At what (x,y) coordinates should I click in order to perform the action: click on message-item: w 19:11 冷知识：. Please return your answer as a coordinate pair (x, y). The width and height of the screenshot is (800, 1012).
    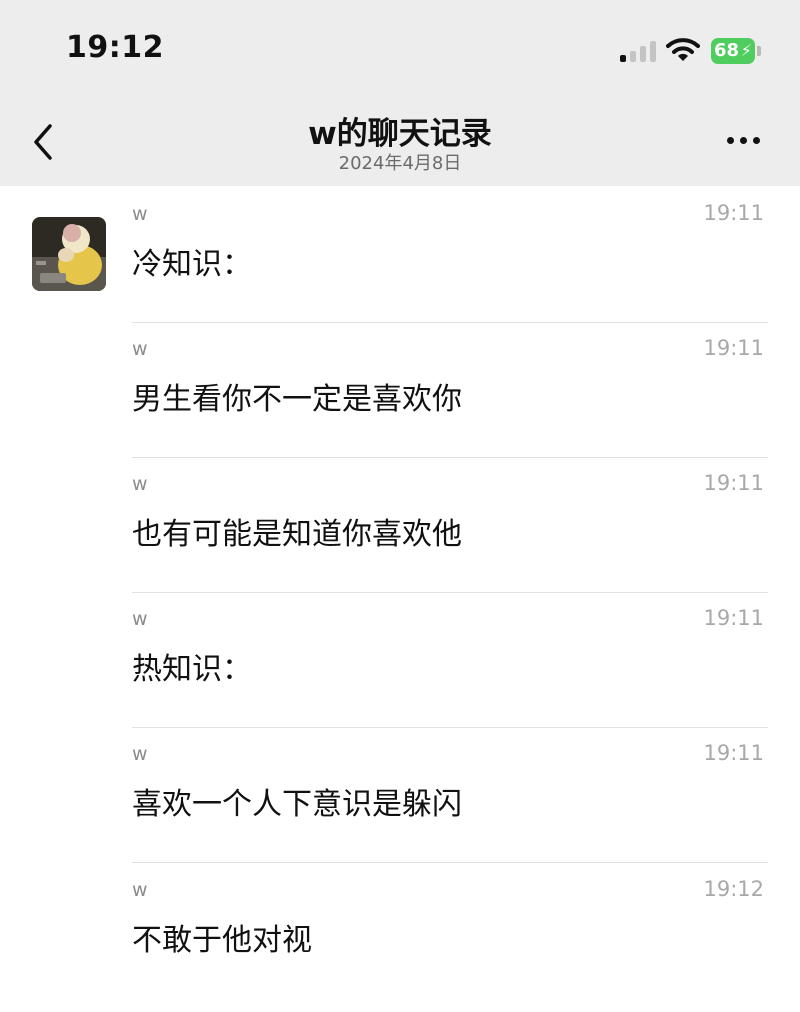
    Looking at the image, I should click on (450, 255).